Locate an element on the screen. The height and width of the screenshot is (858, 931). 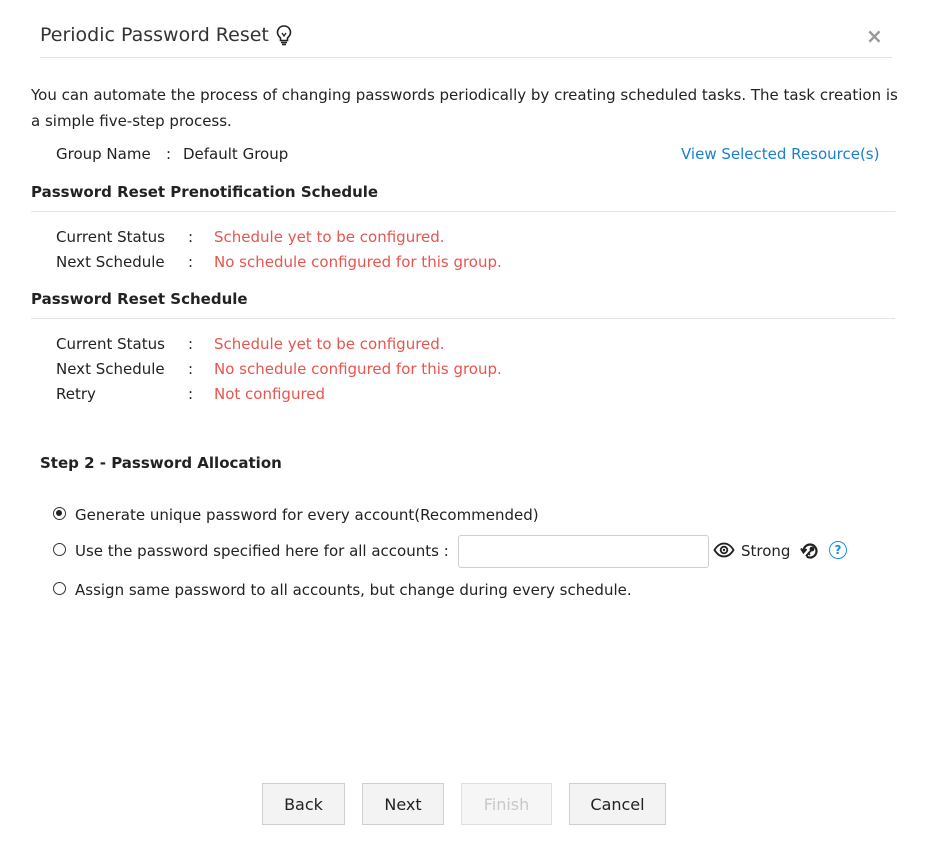
reset-current-status-value: Schedule yet to be configured. is located at coordinates (329, 344).